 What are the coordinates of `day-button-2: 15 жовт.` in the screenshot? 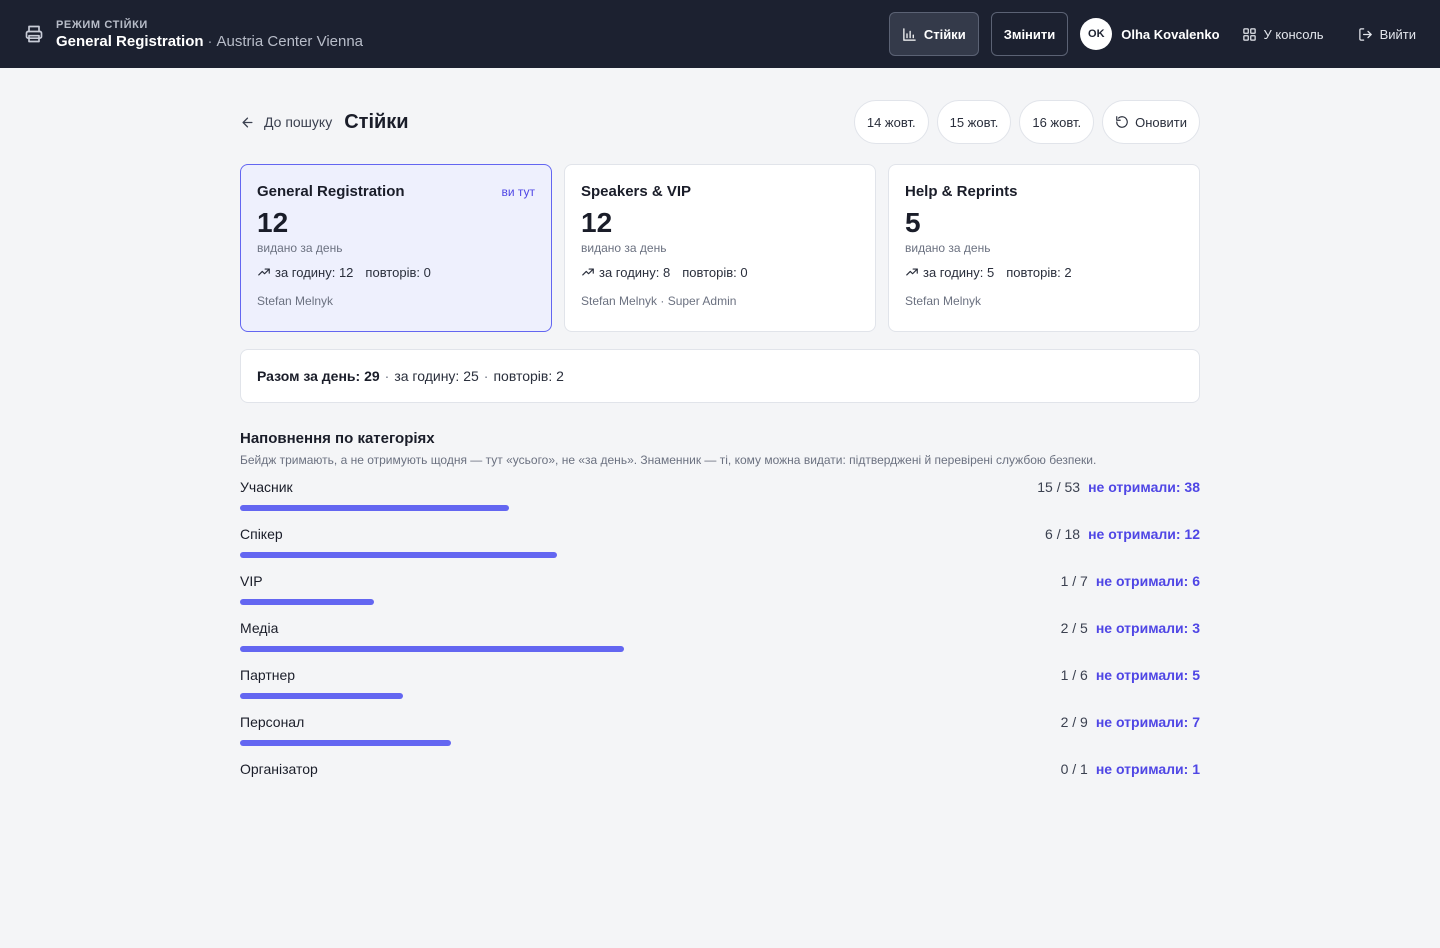 It's located at (974, 122).